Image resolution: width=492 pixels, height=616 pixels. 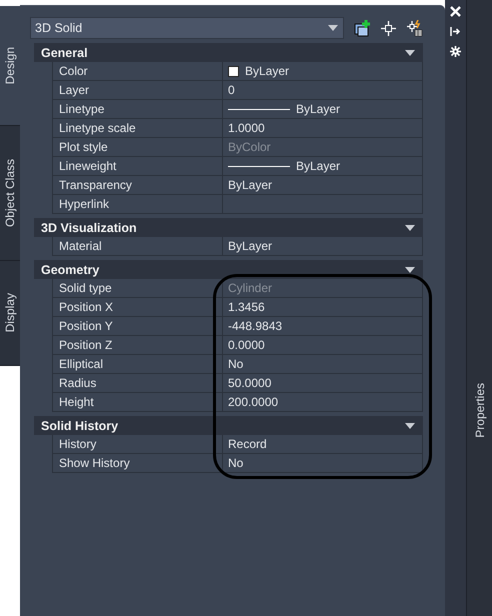 What do you see at coordinates (323, 128) in the screenshot?
I see `property-value: 1.0000` at bounding box center [323, 128].